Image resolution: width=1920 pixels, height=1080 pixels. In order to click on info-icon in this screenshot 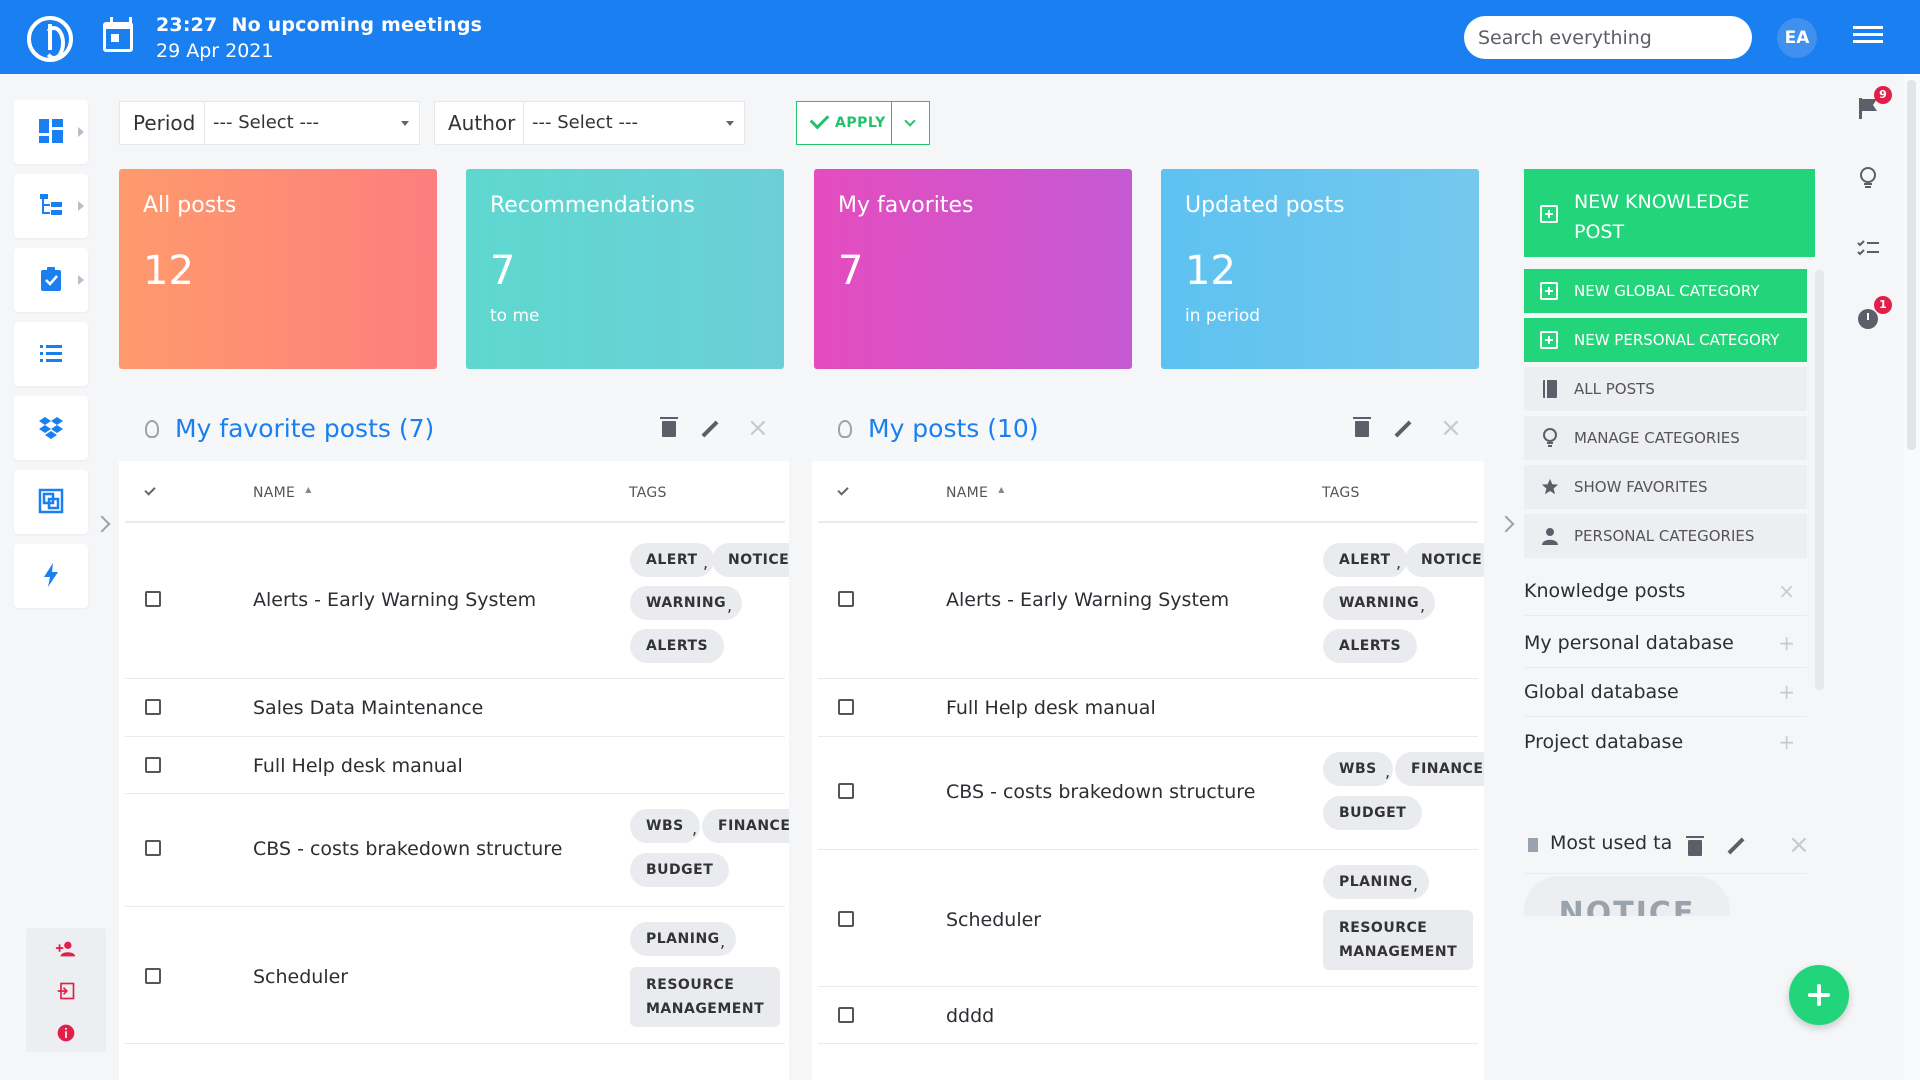, I will do `click(66, 1033)`.